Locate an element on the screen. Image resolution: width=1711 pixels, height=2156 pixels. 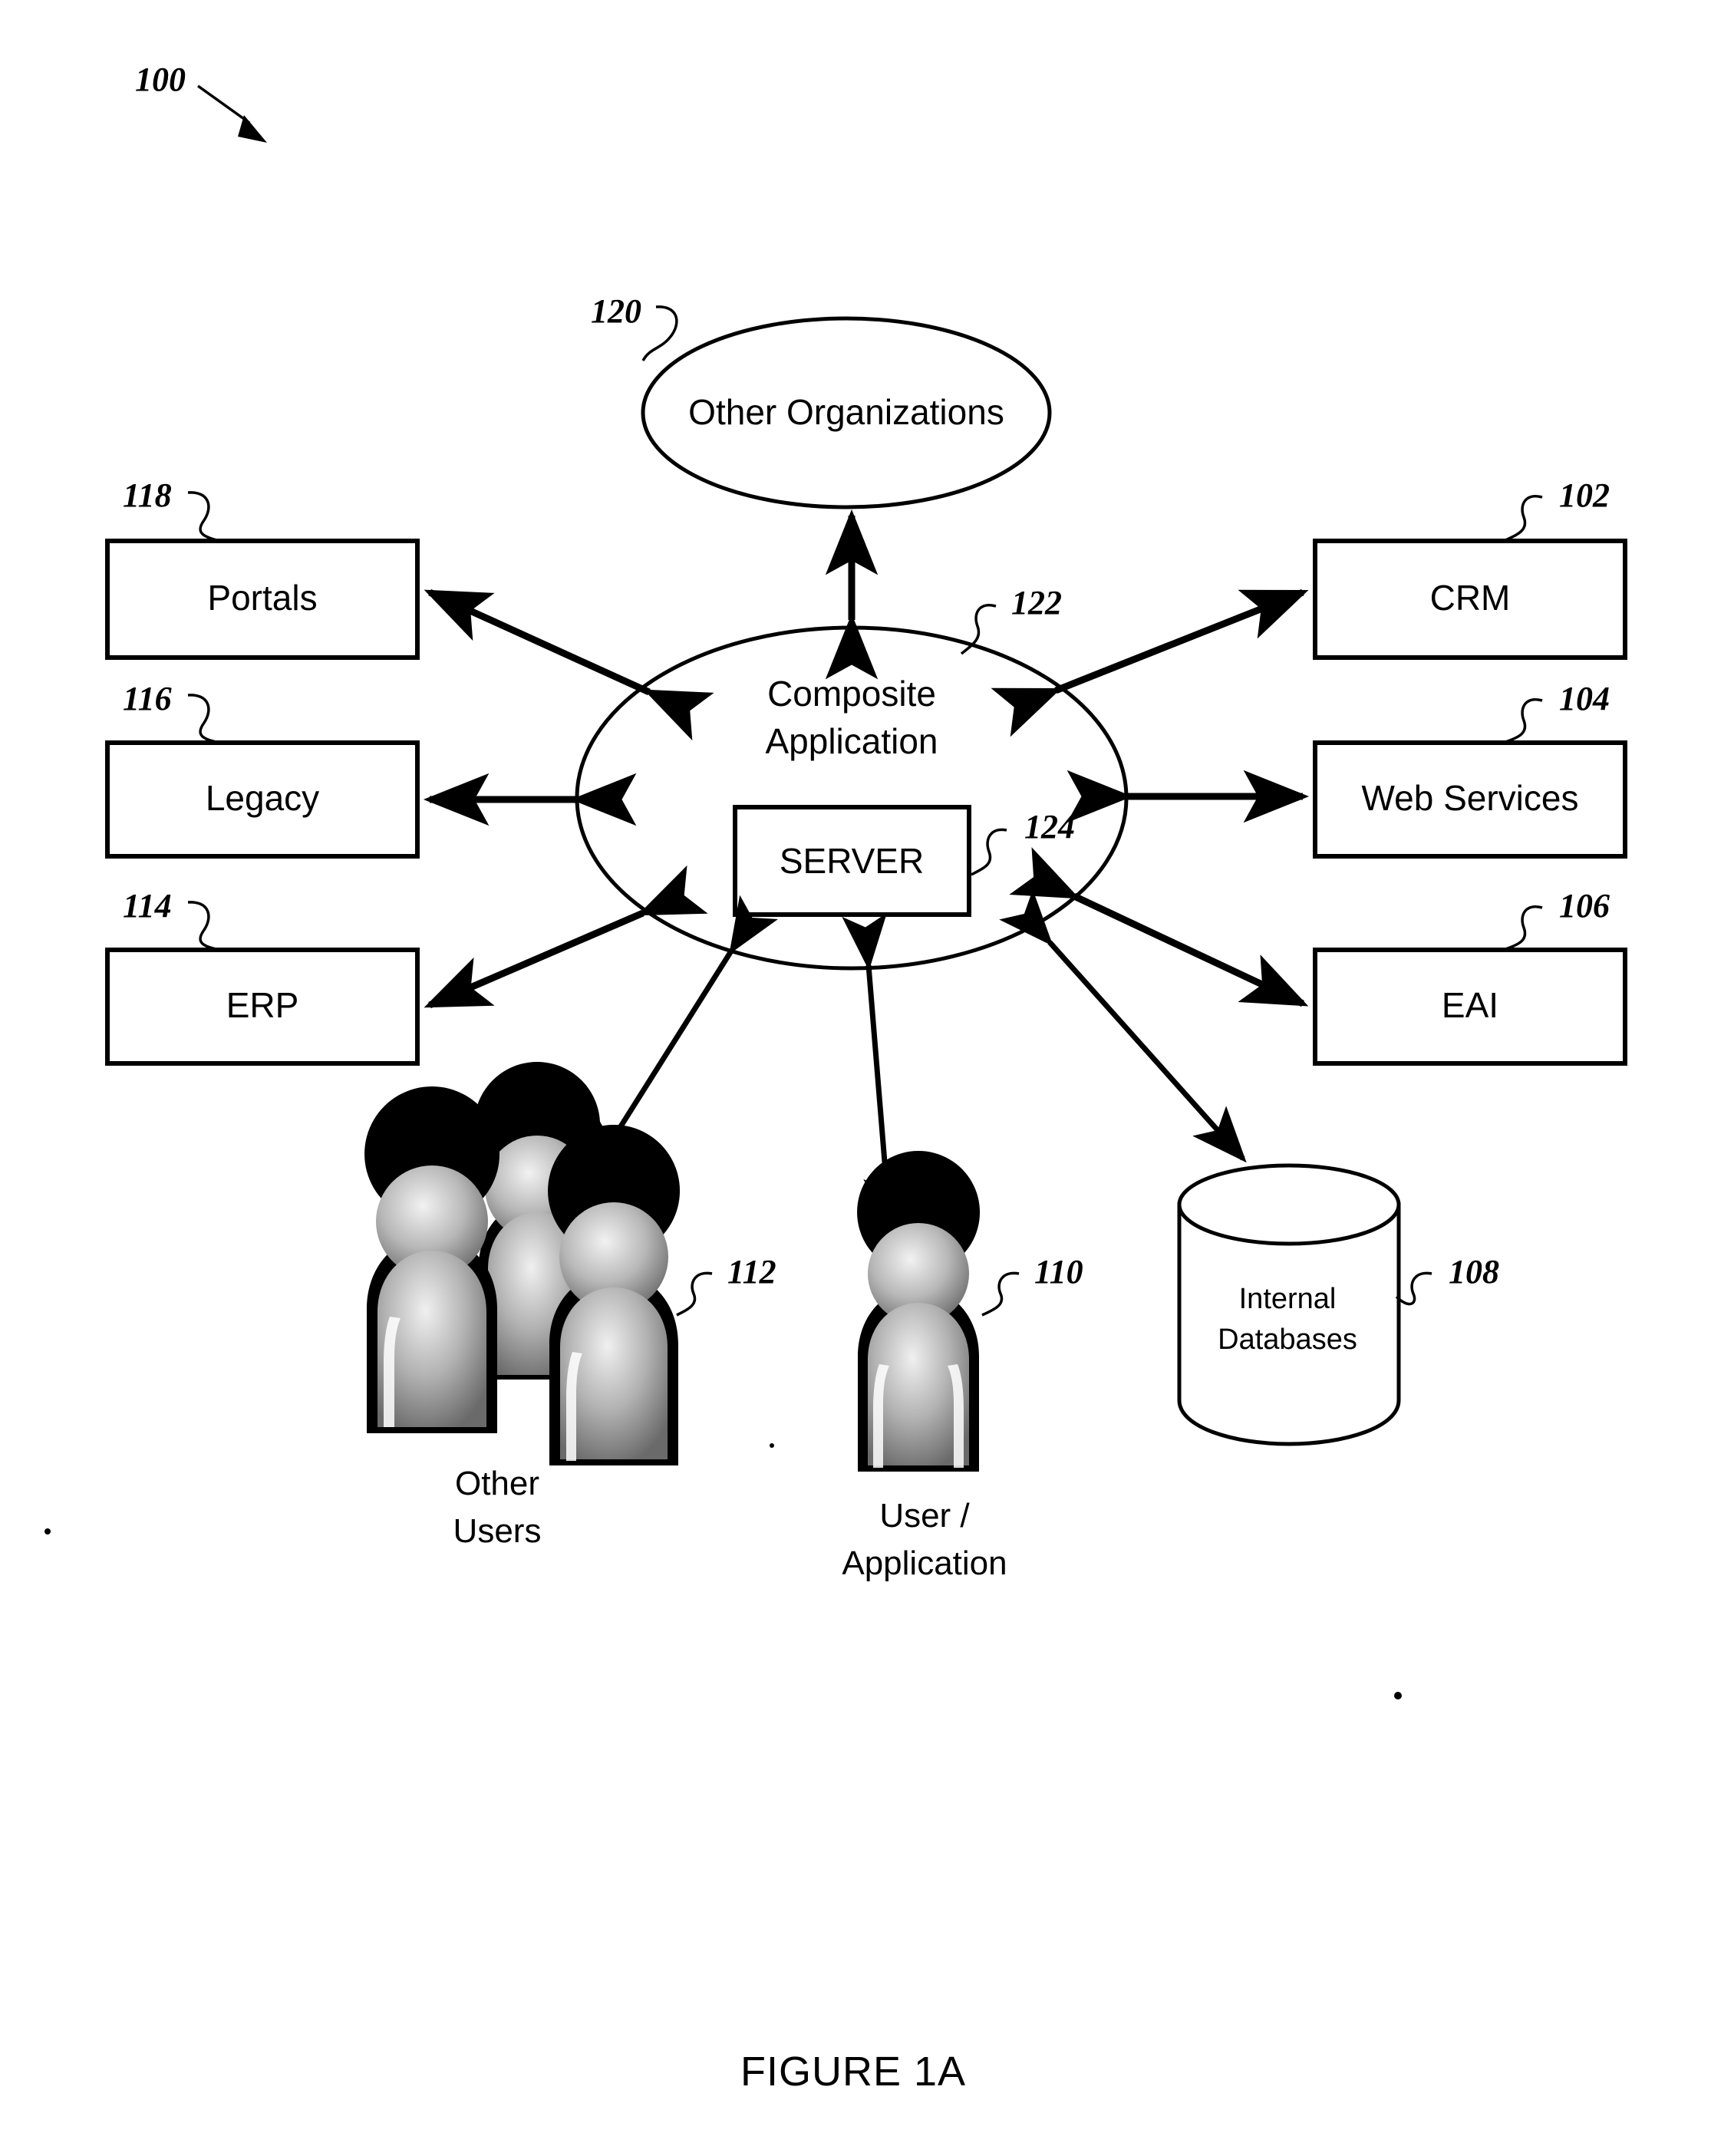
composite-application-label-line1: Composite is located at coordinates (851, 694).